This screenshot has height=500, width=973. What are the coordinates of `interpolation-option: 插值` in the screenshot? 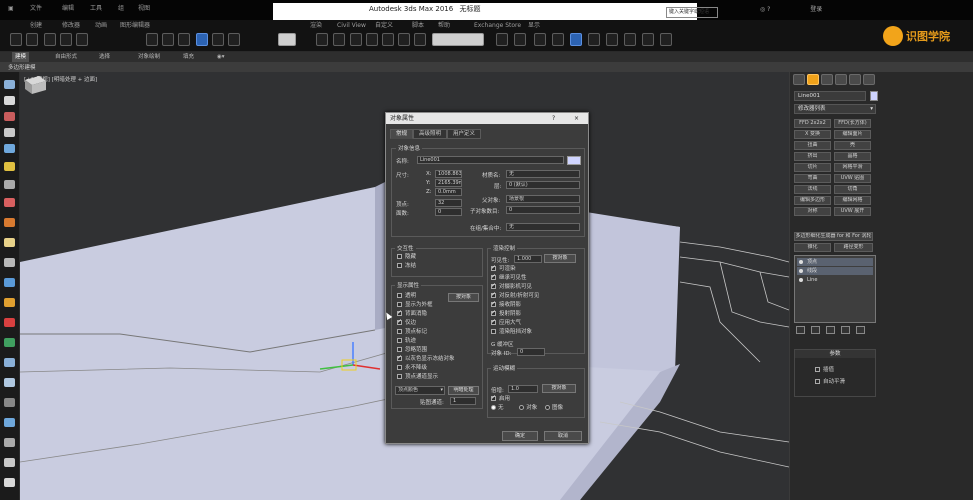 It's located at (824, 369).